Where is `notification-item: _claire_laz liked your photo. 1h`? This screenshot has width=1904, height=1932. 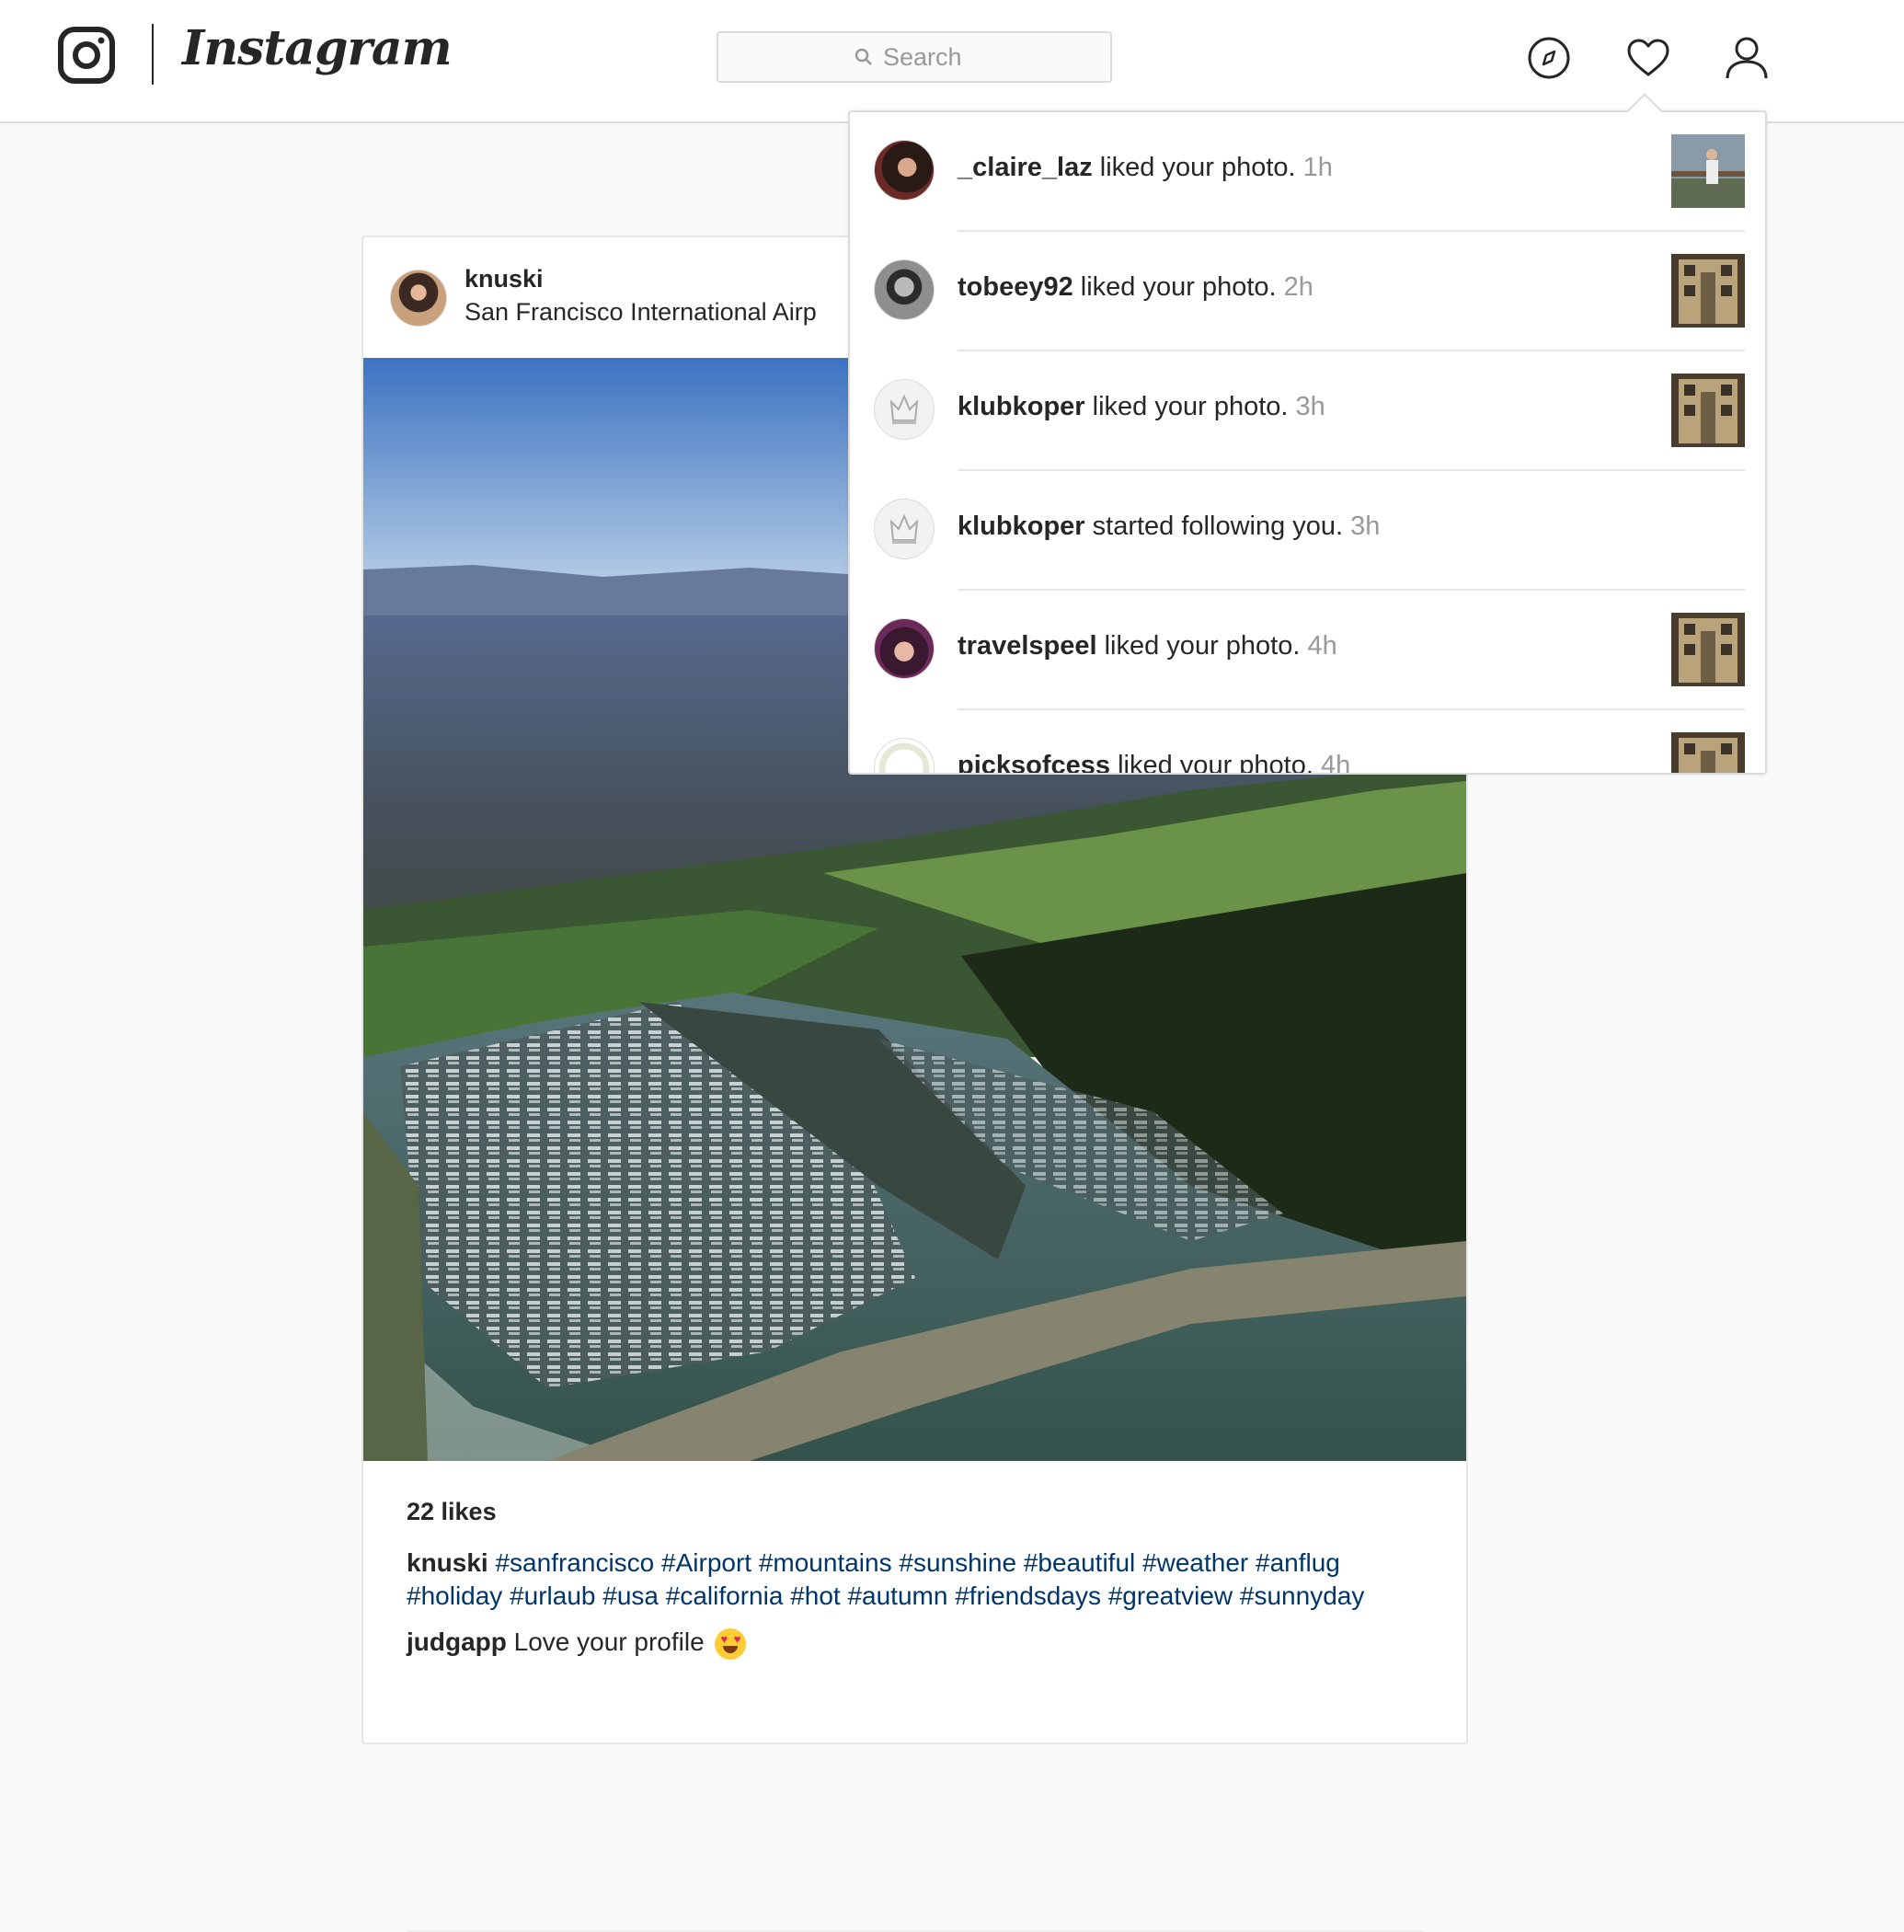 notification-item: _claire_laz liked your photo. 1h is located at coordinates (1307, 172).